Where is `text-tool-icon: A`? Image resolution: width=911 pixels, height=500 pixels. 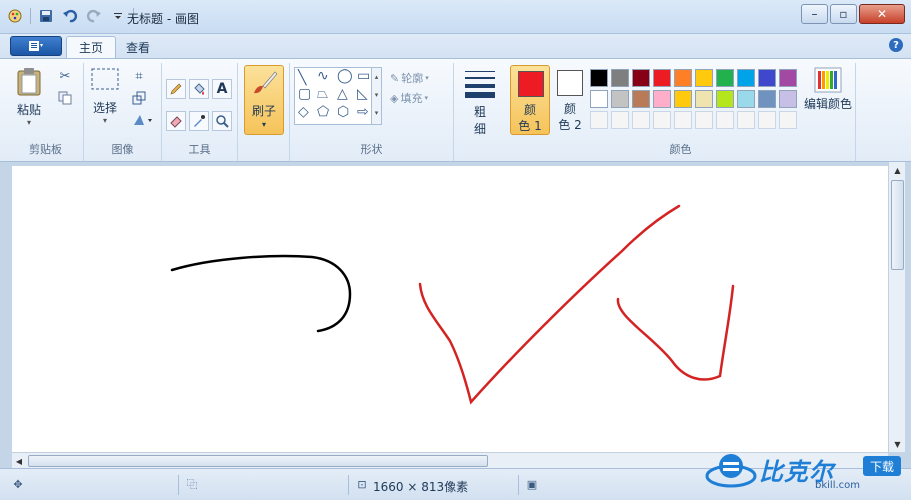
text-tool-icon: A is located at coordinates (222, 89).